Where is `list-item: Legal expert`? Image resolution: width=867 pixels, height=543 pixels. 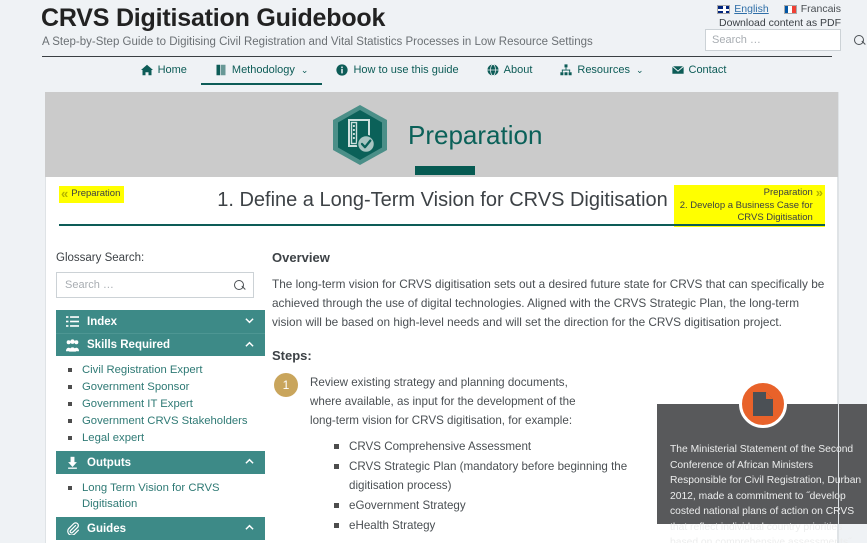 list-item: Legal expert is located at coordinates (160, 438).